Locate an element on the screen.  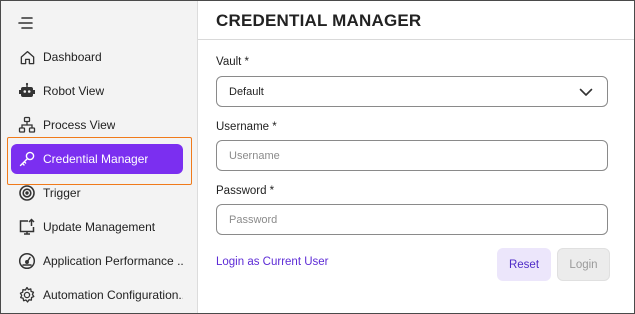
vault-selected-value: Default is located at coordinates (246, 91).